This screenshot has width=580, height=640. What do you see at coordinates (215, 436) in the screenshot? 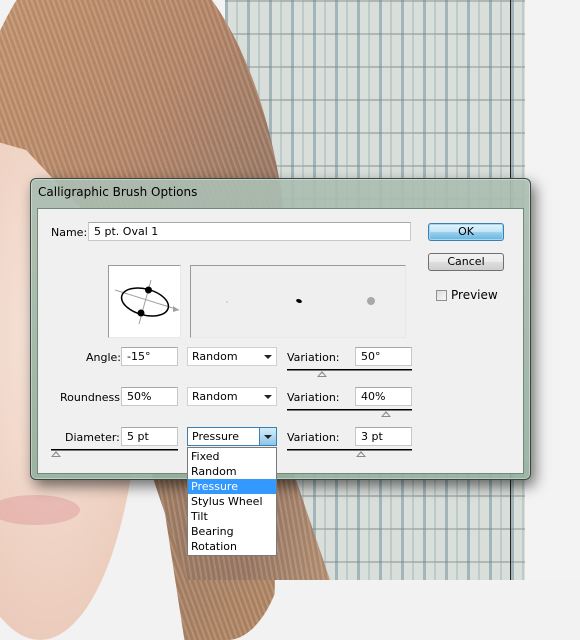
I see `diameter-mode-value: Pressure` at bounding box center [215, 436].